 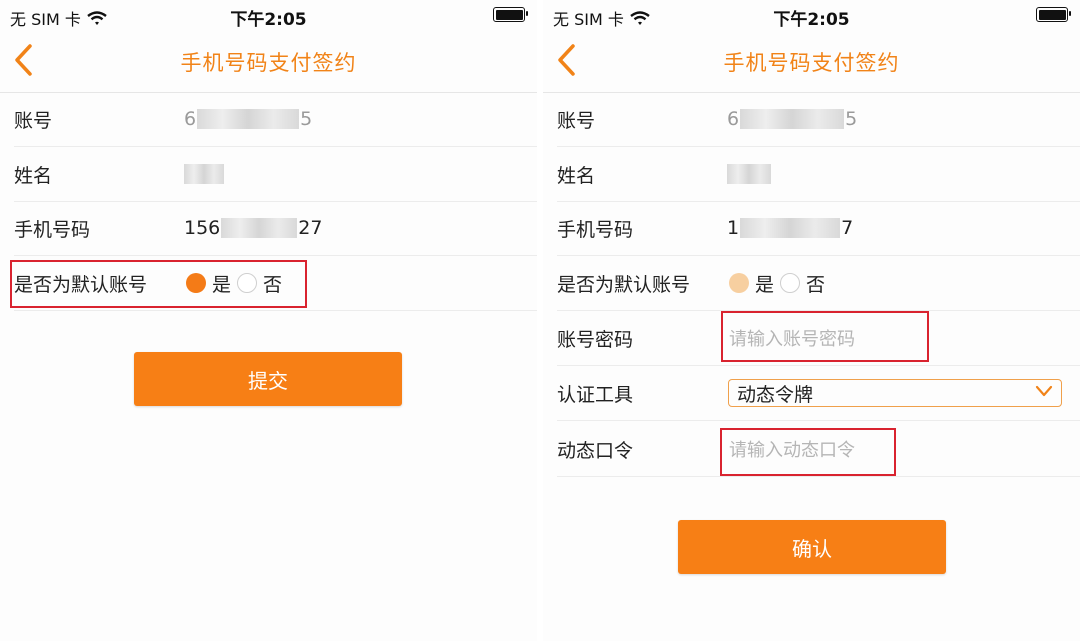 What do you see at coordinates (1044, 391) in the screenshot?
I see `chevron-down-icon` at bounding box center [1044, 391].